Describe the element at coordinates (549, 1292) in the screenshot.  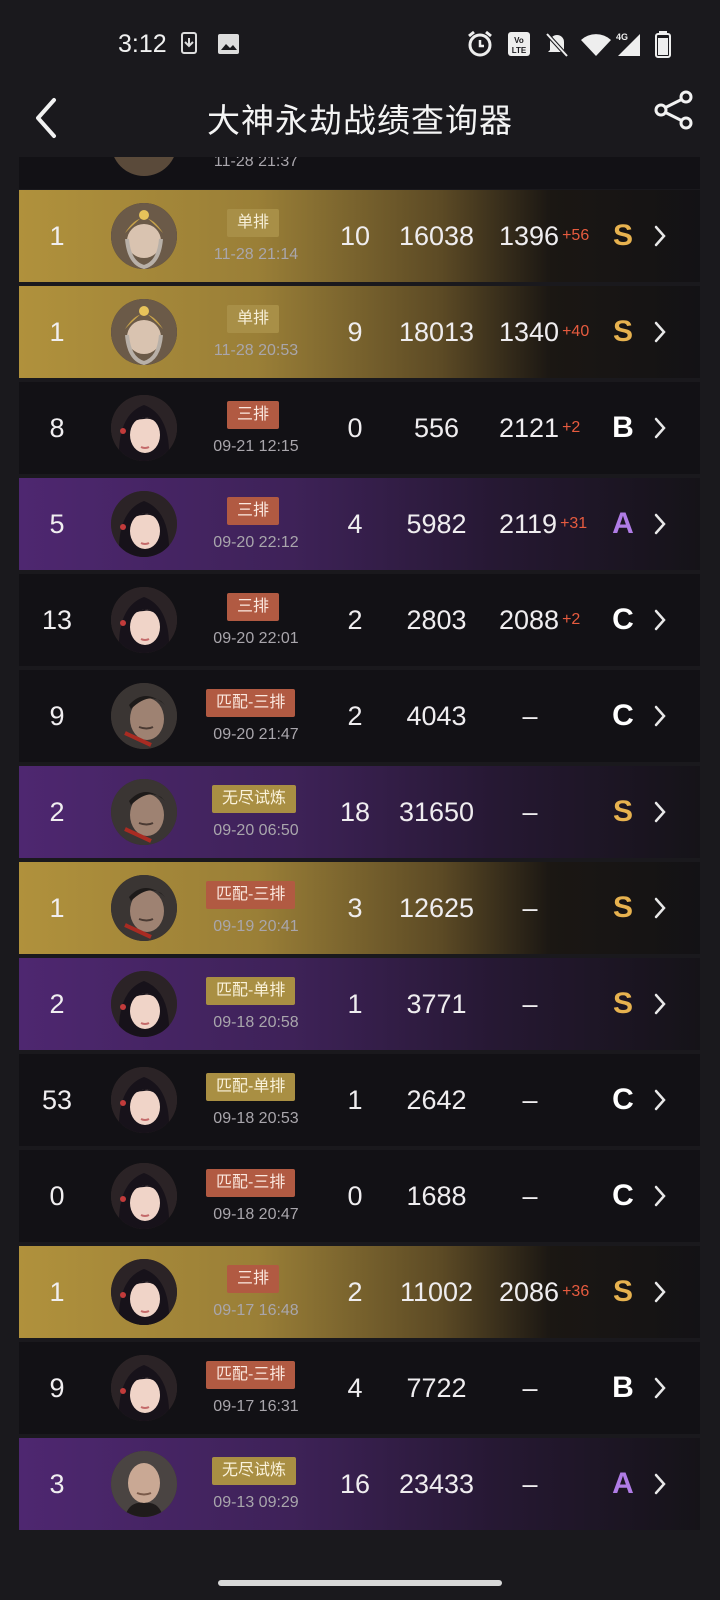
I see `match-rating: 2086 +36` at that location.